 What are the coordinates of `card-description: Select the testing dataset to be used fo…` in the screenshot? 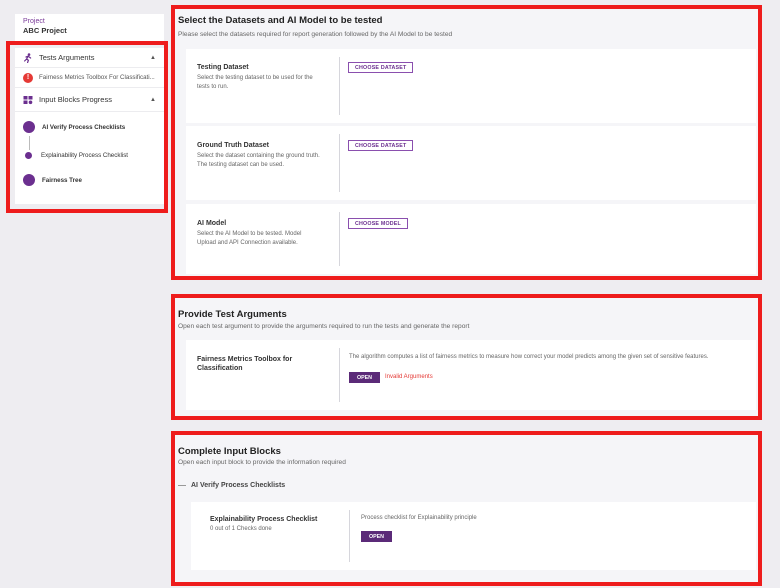 It's located at (255, 82).